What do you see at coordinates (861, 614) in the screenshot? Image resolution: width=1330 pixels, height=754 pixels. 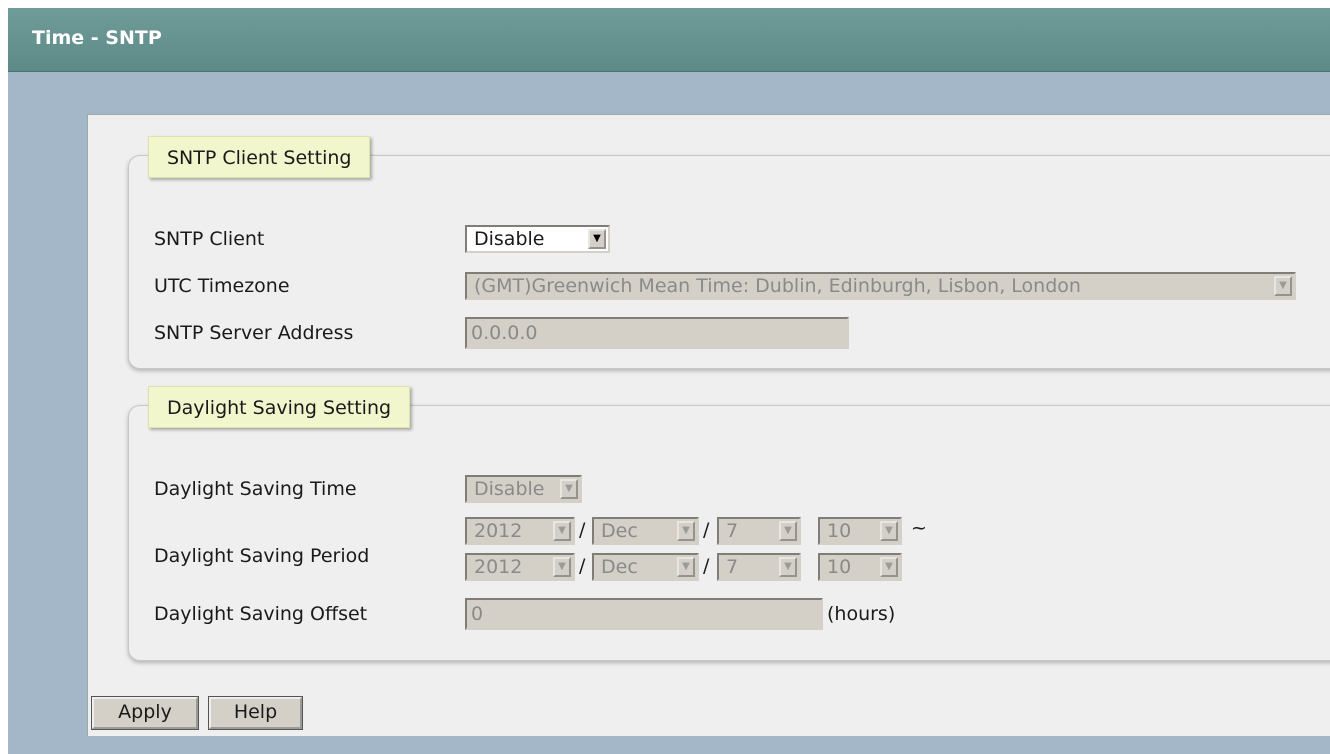 I see `offset-unit-label: (hours)` at bounding box center [861, 614].